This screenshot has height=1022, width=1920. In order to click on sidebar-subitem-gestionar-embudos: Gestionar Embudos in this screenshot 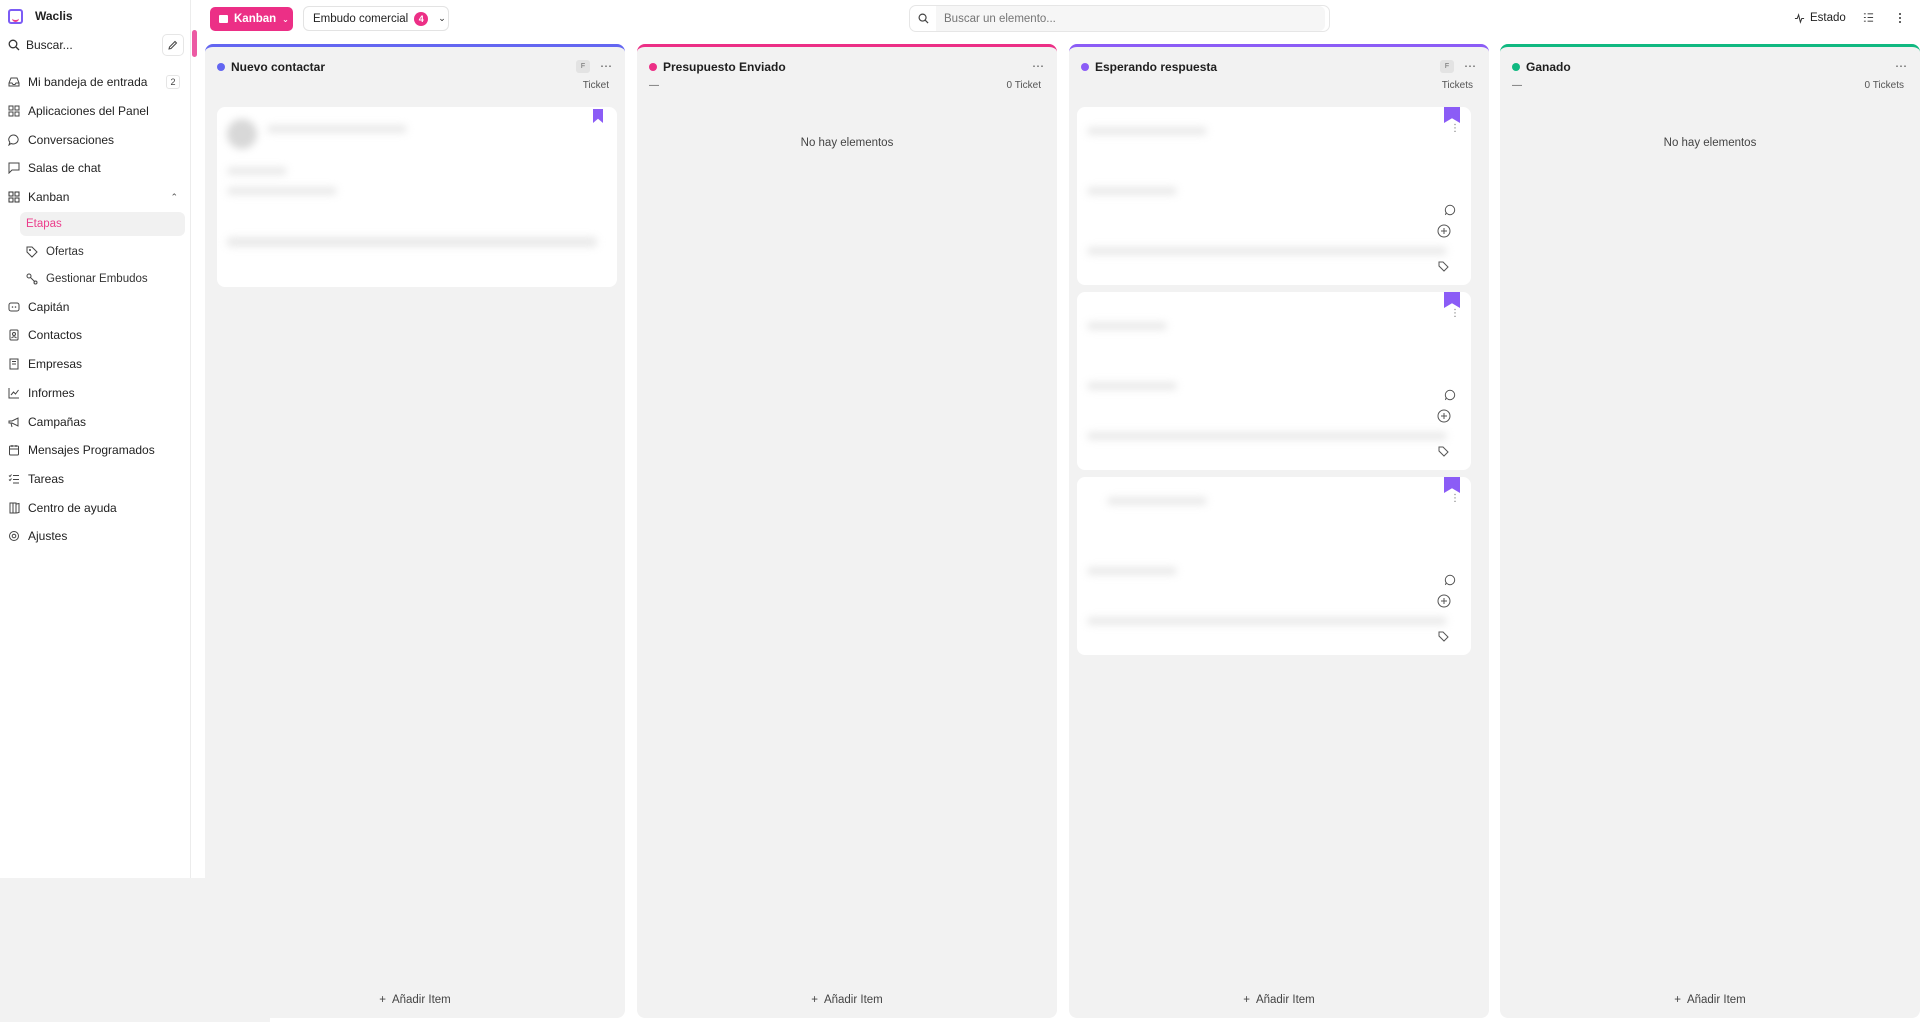, I will do `click(95, 278)`.